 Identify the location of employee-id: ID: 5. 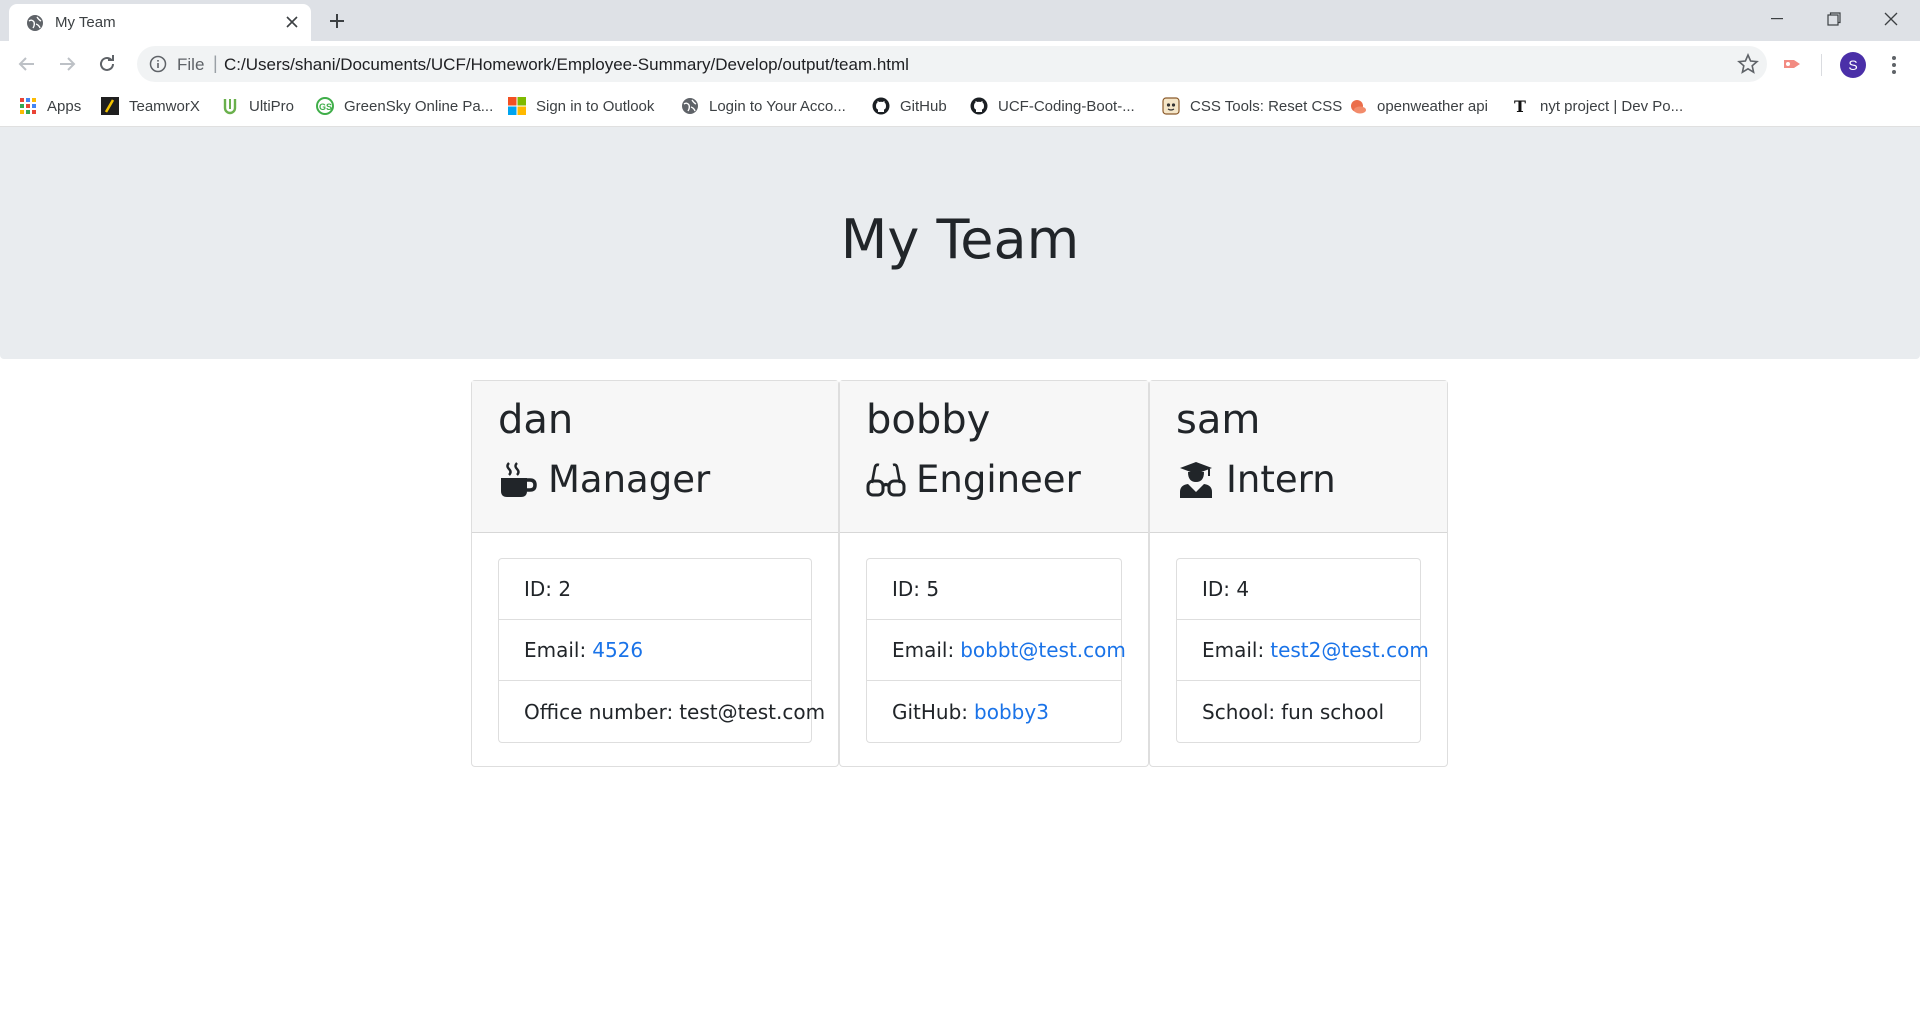
(994, 589).